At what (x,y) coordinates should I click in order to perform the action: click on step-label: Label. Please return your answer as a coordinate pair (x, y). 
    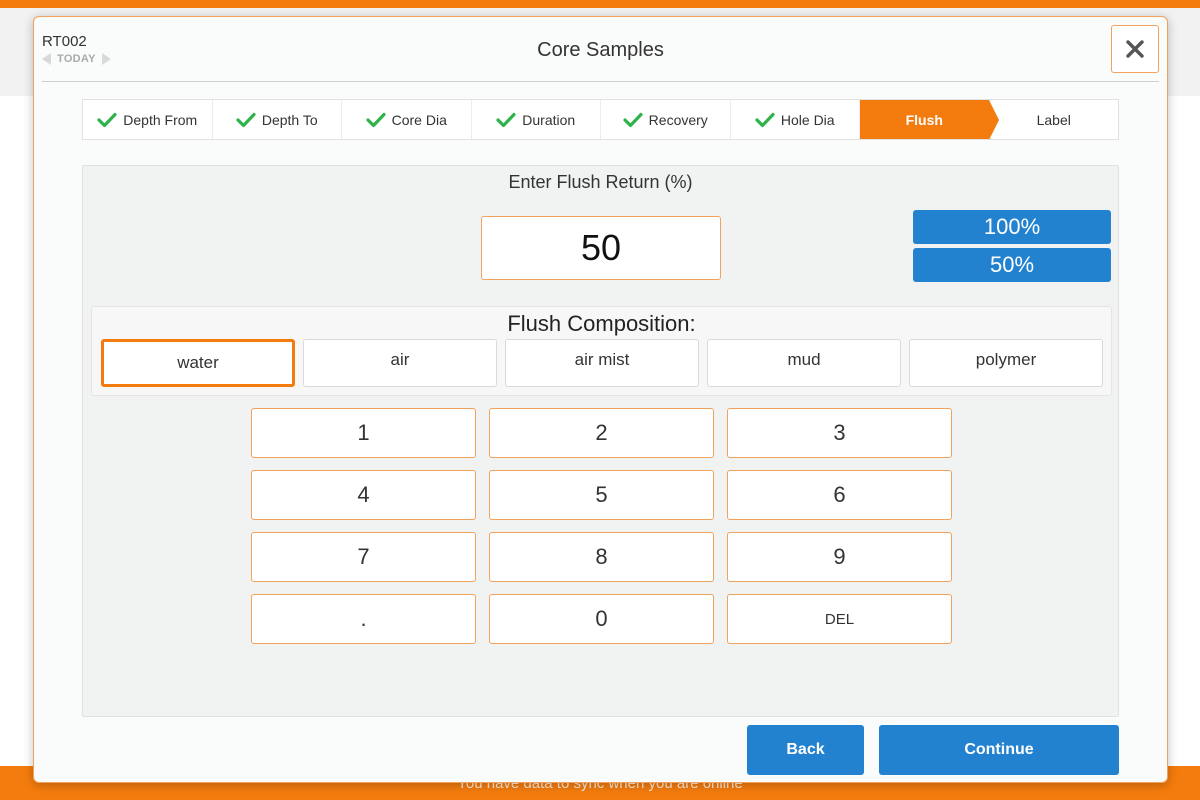
    Looking at the image, I should click on (1053, 119).